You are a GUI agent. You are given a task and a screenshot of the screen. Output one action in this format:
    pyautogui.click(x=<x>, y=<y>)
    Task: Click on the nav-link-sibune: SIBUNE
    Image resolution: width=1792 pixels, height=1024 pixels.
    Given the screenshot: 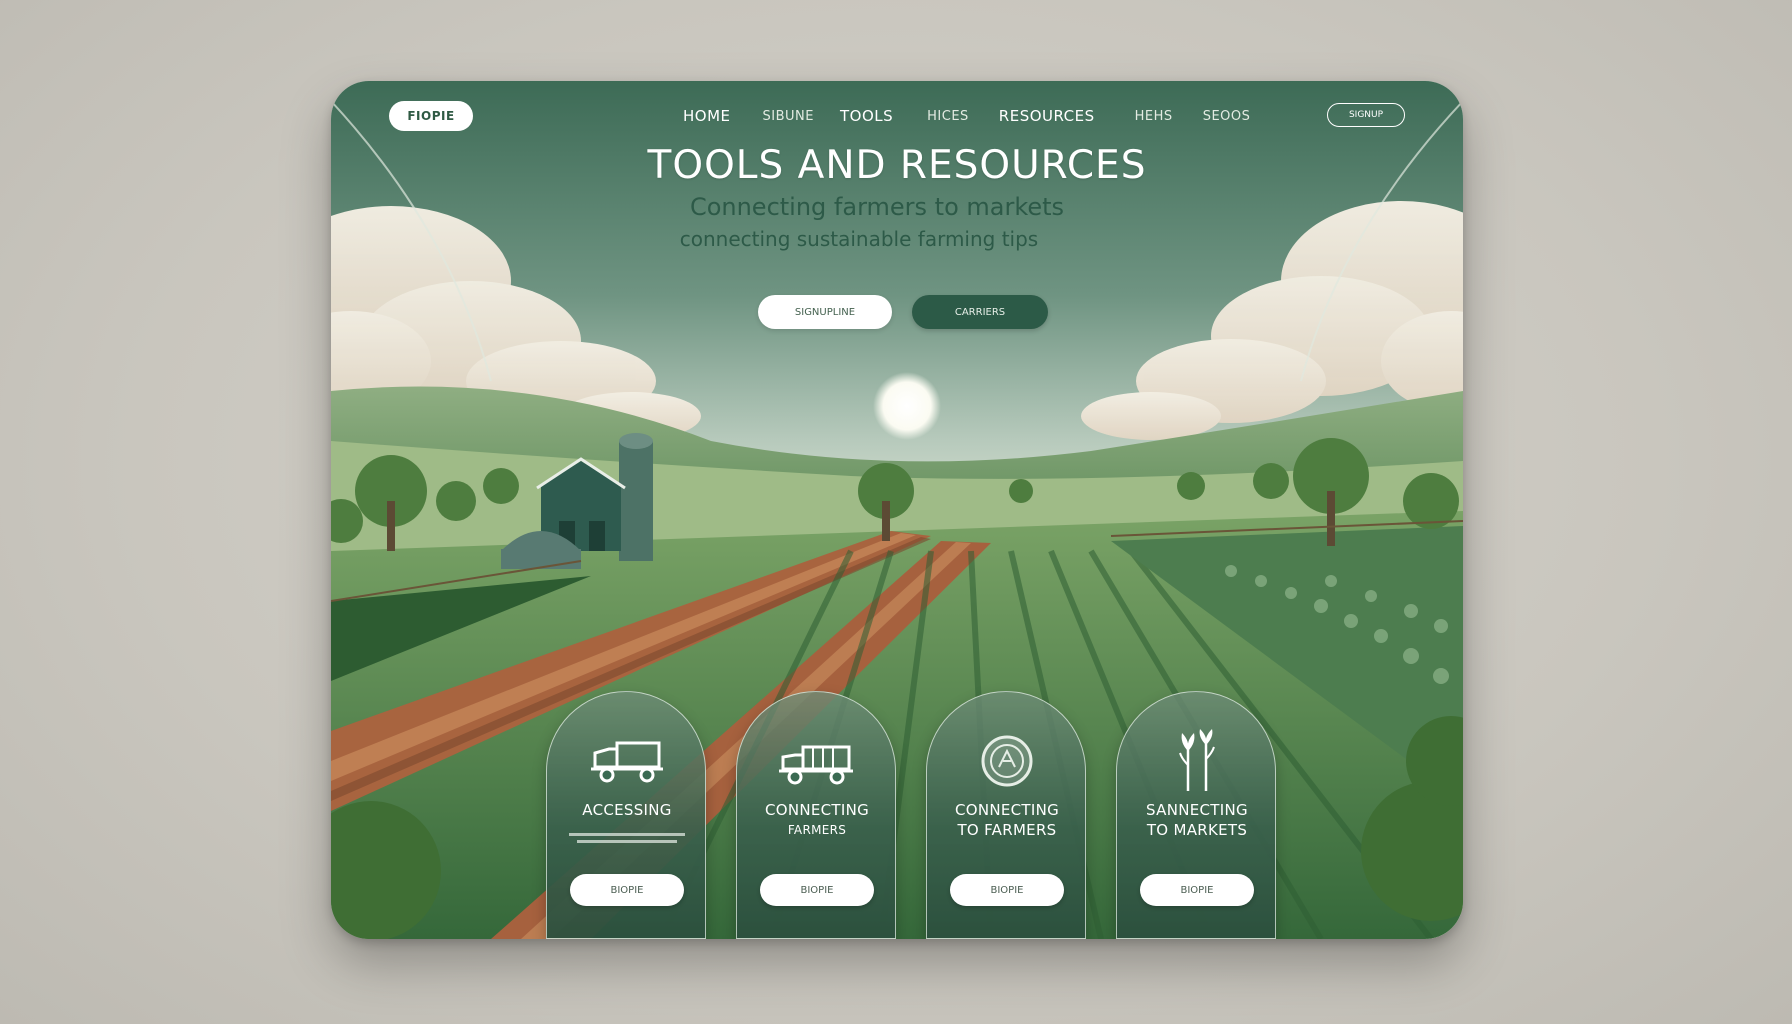 What is the action you would take?
    pyautogui.click(x=788, y=116)
    